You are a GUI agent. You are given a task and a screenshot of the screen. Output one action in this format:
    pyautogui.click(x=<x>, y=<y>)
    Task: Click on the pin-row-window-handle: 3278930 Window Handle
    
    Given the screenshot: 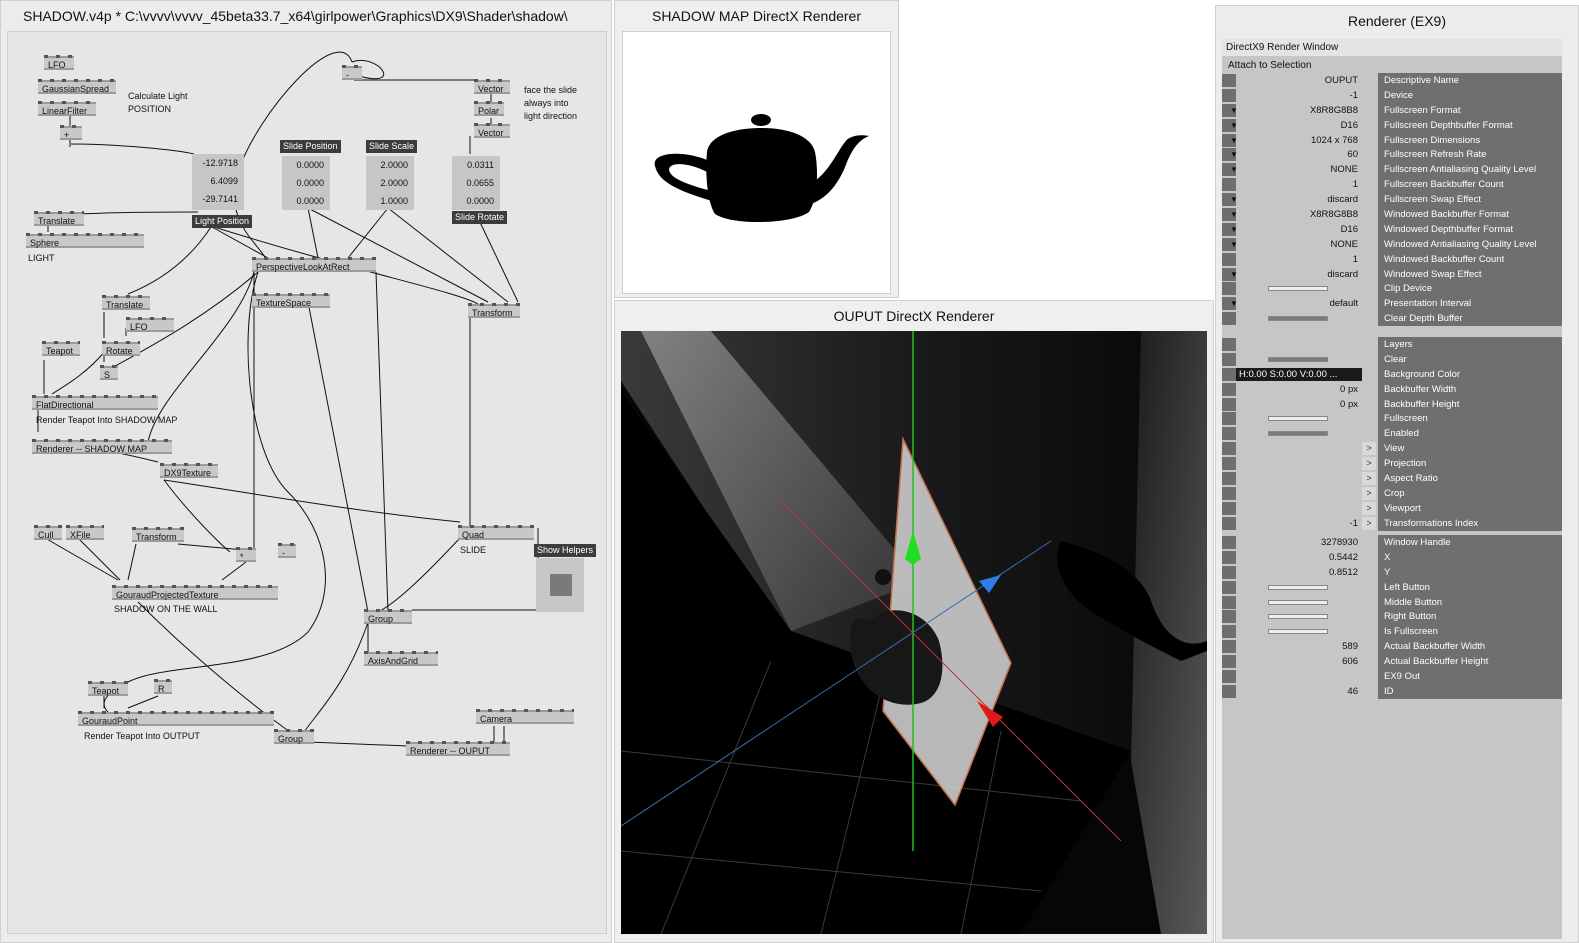 What is the action you would take?
    pyautogui.click(x=1392, y=542)
    